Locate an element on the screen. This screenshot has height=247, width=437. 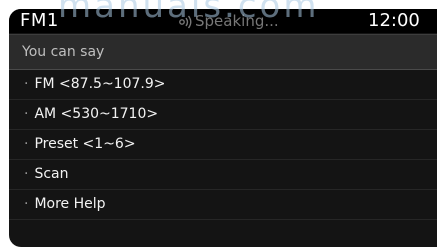
command-item-am: · AM <530~1710> is located at coordinates (223, 115).